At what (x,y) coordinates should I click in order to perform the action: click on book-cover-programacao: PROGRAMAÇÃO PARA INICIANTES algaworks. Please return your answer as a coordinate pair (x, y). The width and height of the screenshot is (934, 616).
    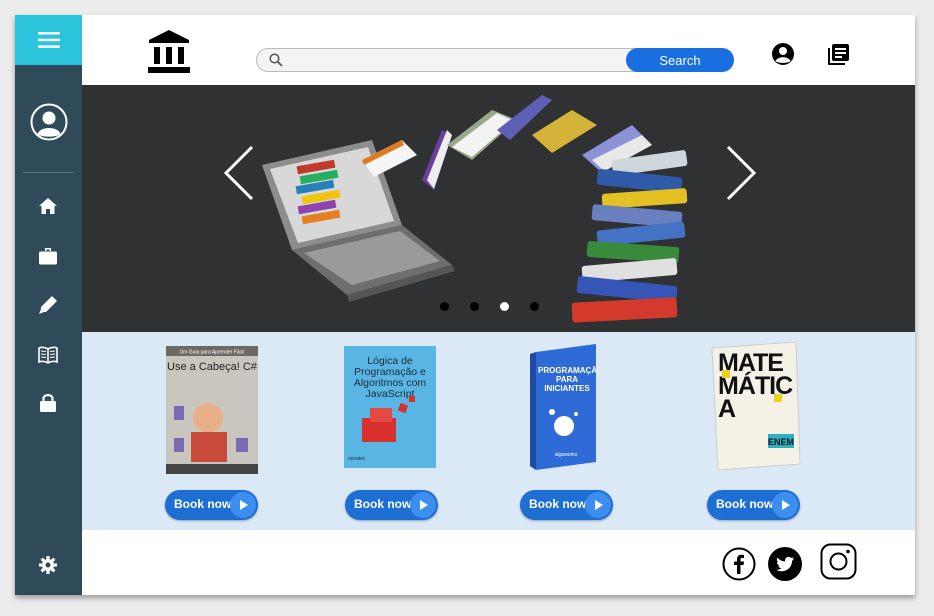
    Looking at the image, I should click on (565, 409).